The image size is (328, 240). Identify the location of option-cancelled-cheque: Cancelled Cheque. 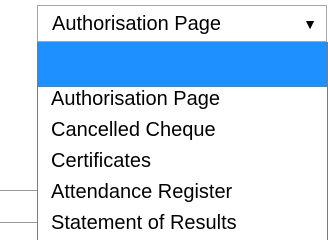
(133, 130).